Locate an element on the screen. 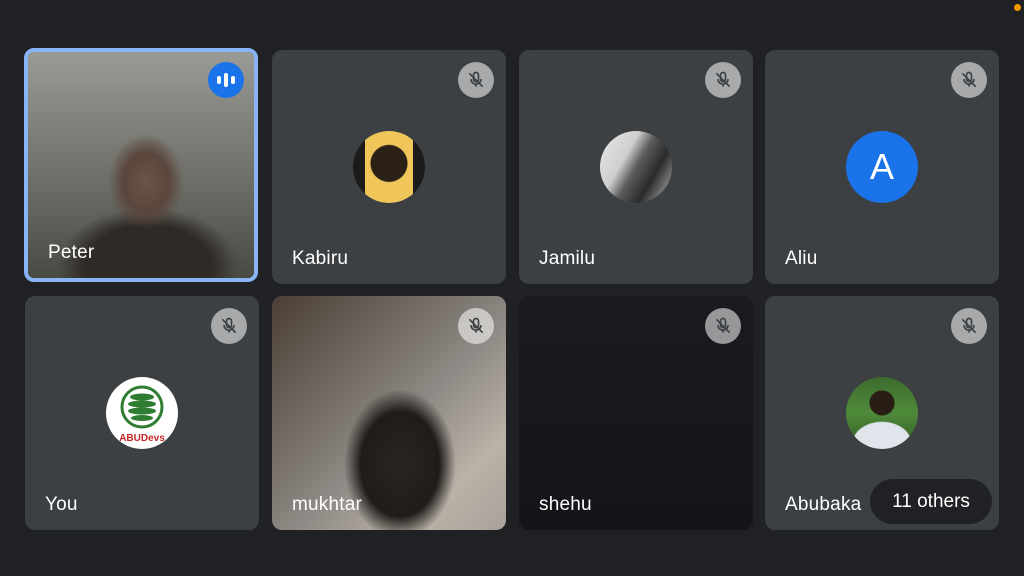 This screenshot has height=576, width=1024. participant-tile-mukhtar: mukhtar is located at coordinates (389, 413).